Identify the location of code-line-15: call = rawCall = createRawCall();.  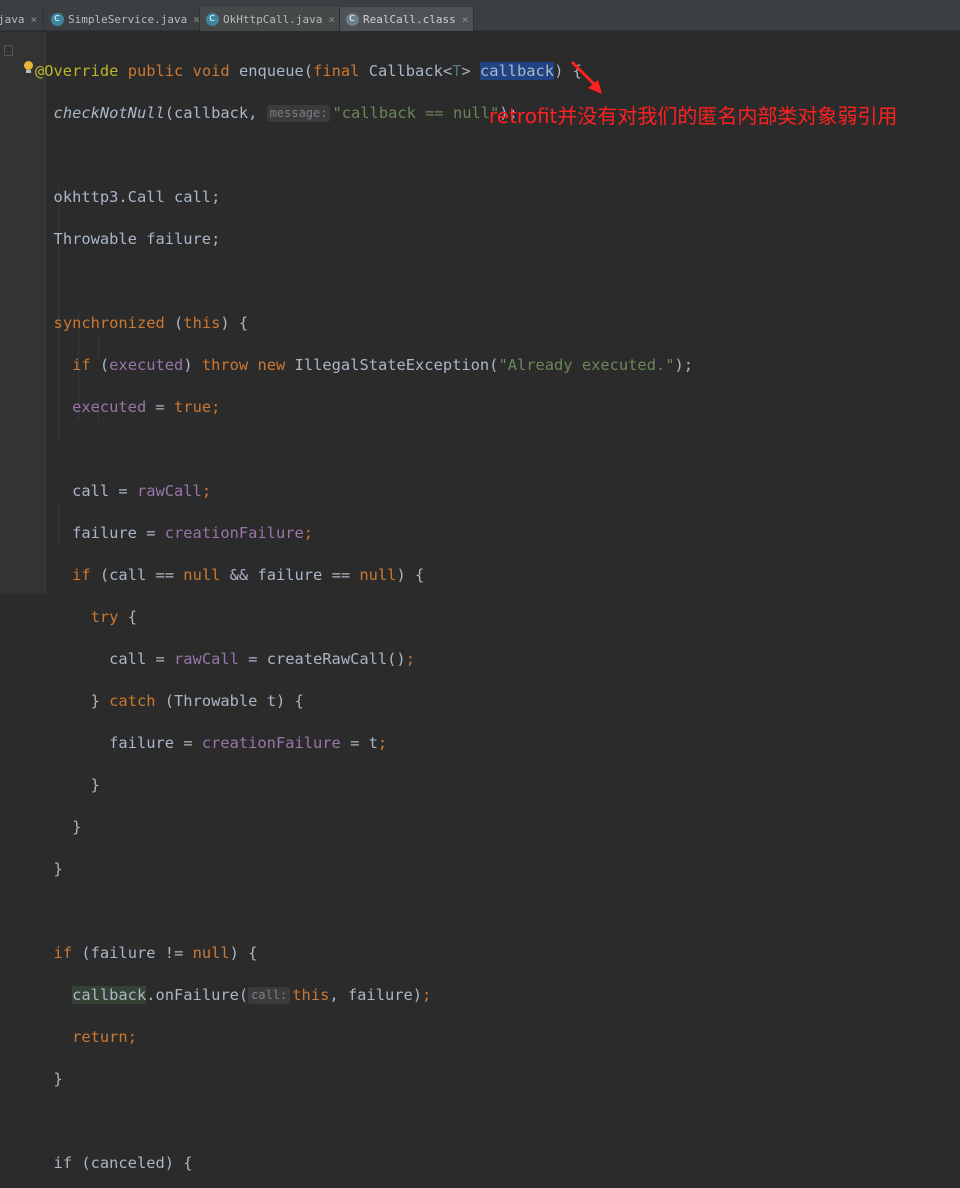
(262, 659).